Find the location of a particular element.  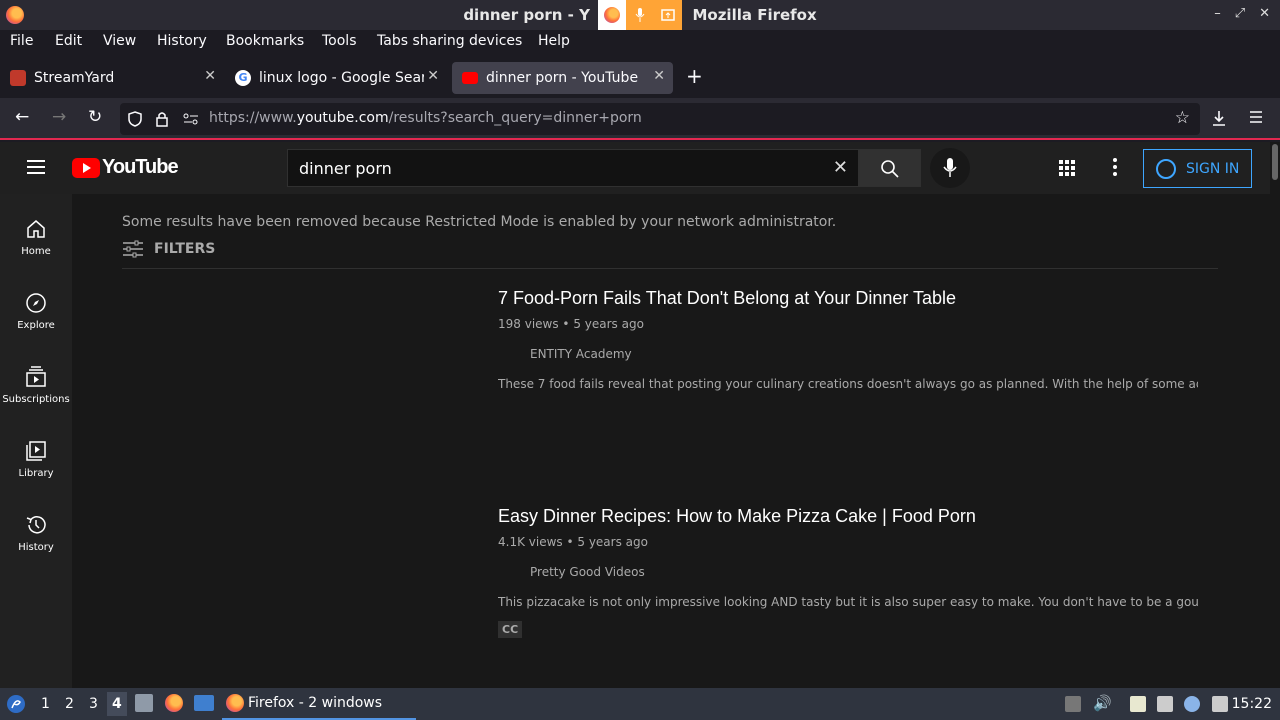

notifications-icon is located at coordinates (1220, 704).